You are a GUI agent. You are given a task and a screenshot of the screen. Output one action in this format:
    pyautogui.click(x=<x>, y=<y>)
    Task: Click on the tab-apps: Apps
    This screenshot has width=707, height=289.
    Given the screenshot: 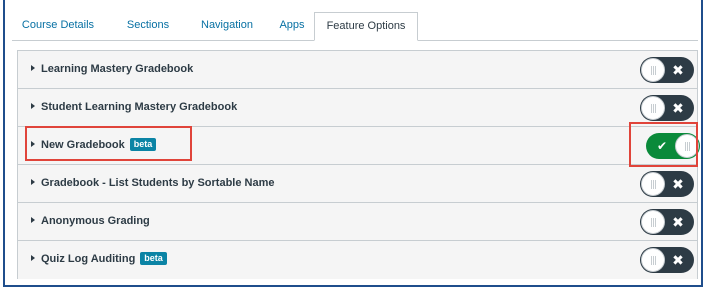 What is the action you would take?
    pyautogui.click(x=292, y=26)
    